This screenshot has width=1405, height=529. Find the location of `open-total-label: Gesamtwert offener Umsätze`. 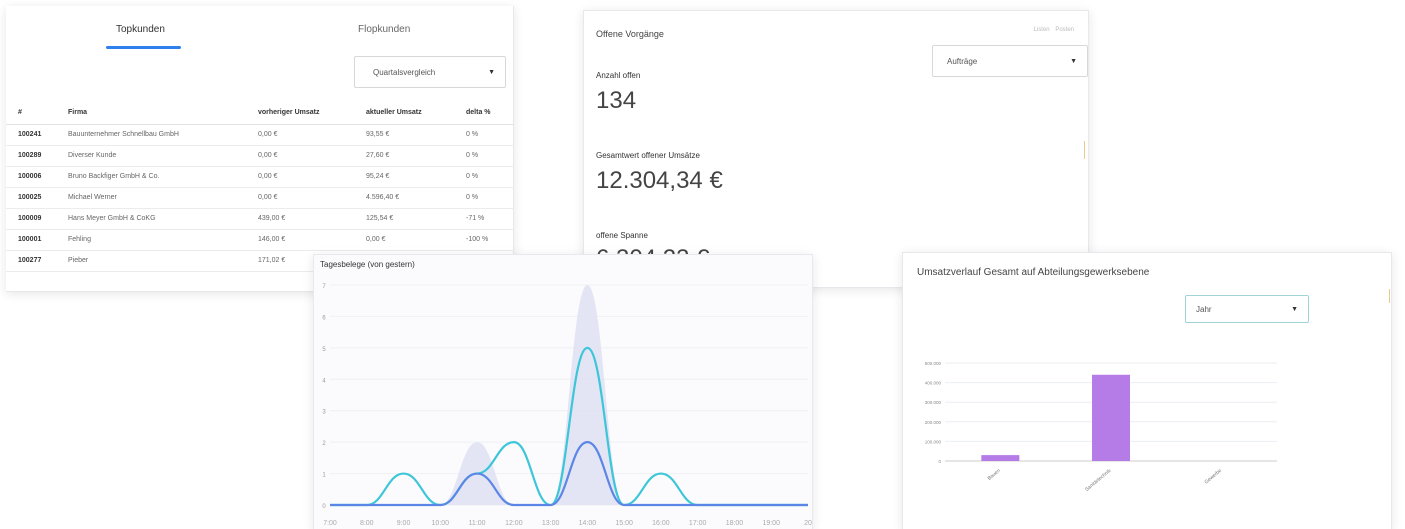

open-total-label: Gesamtwert offener Umsätze is located at coordinates (648, 155).